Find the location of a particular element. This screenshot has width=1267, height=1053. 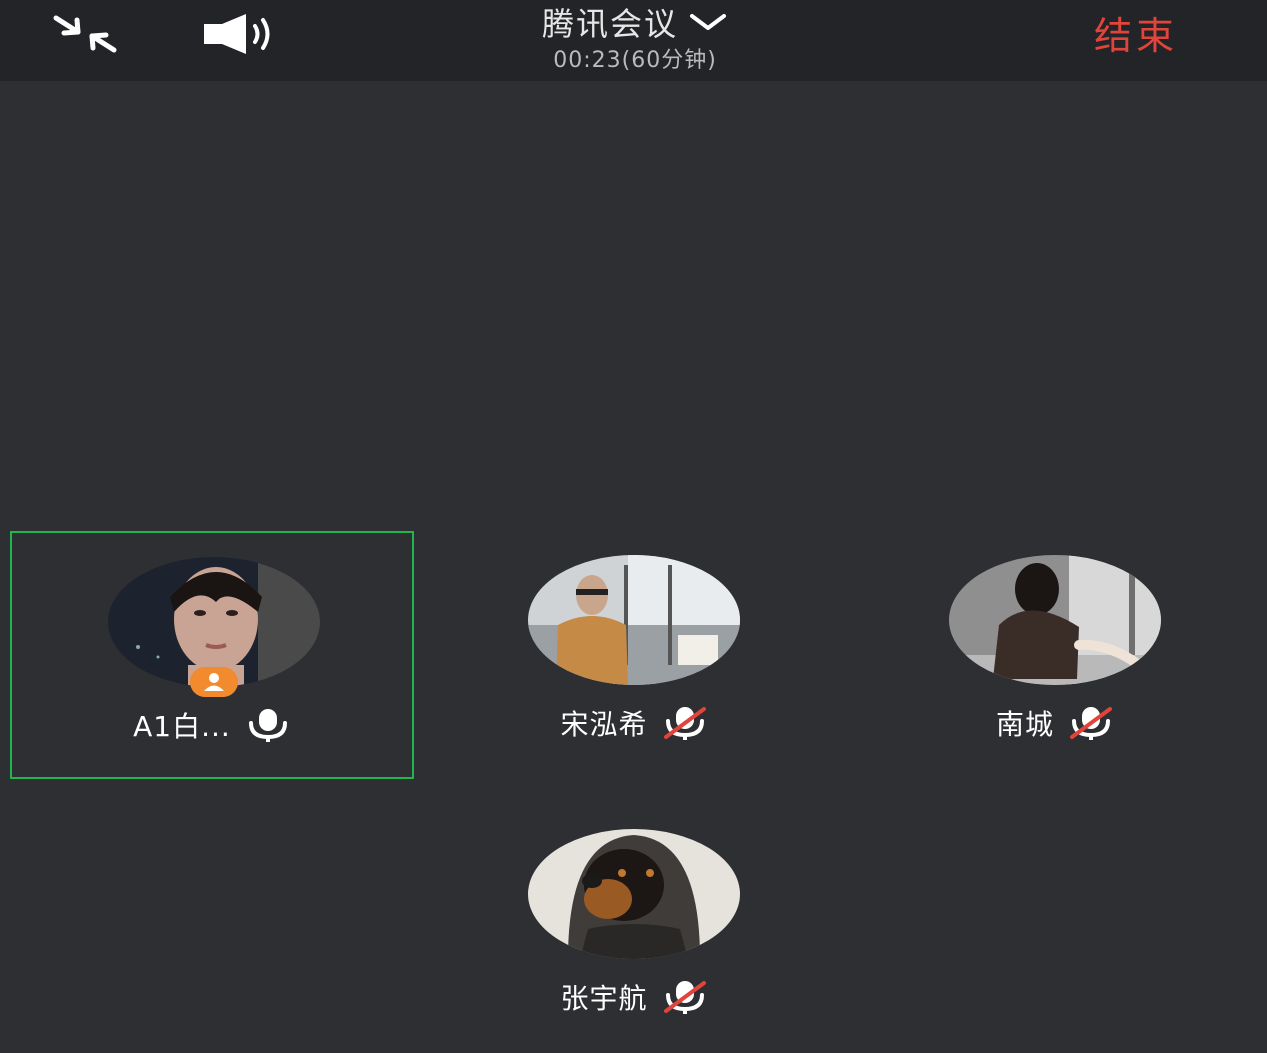

participant-tile: 张宇航 is located at coordinates (634, 929).